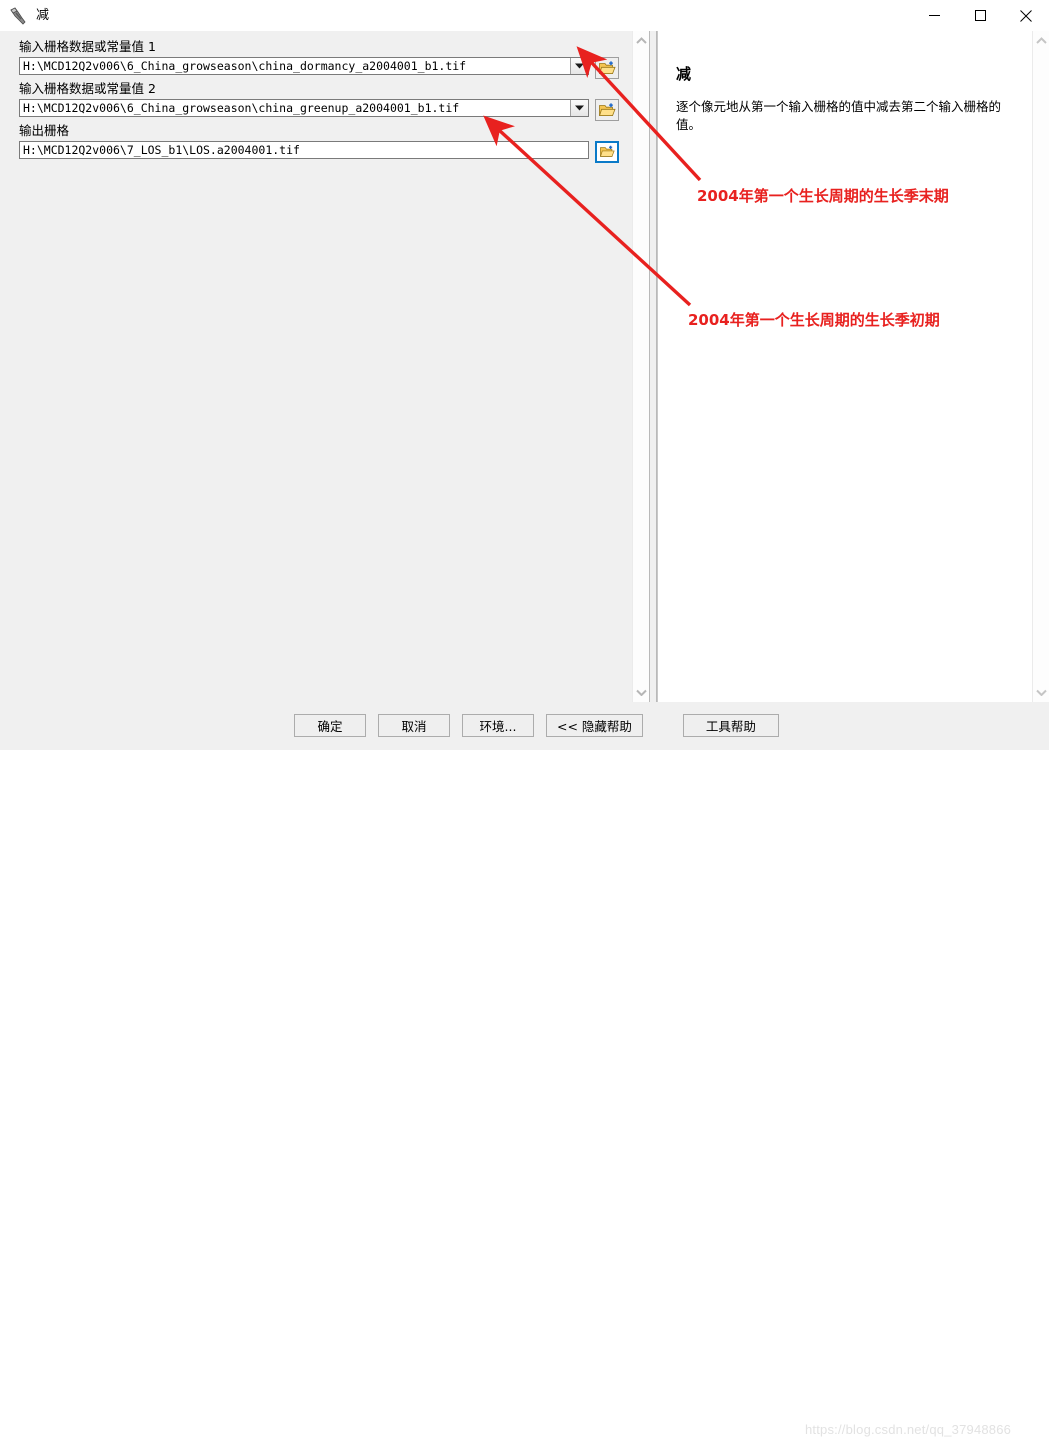 This screenshot has width=1049, height=1437. I want to click on input-raster-1-field, so click(295, 66).